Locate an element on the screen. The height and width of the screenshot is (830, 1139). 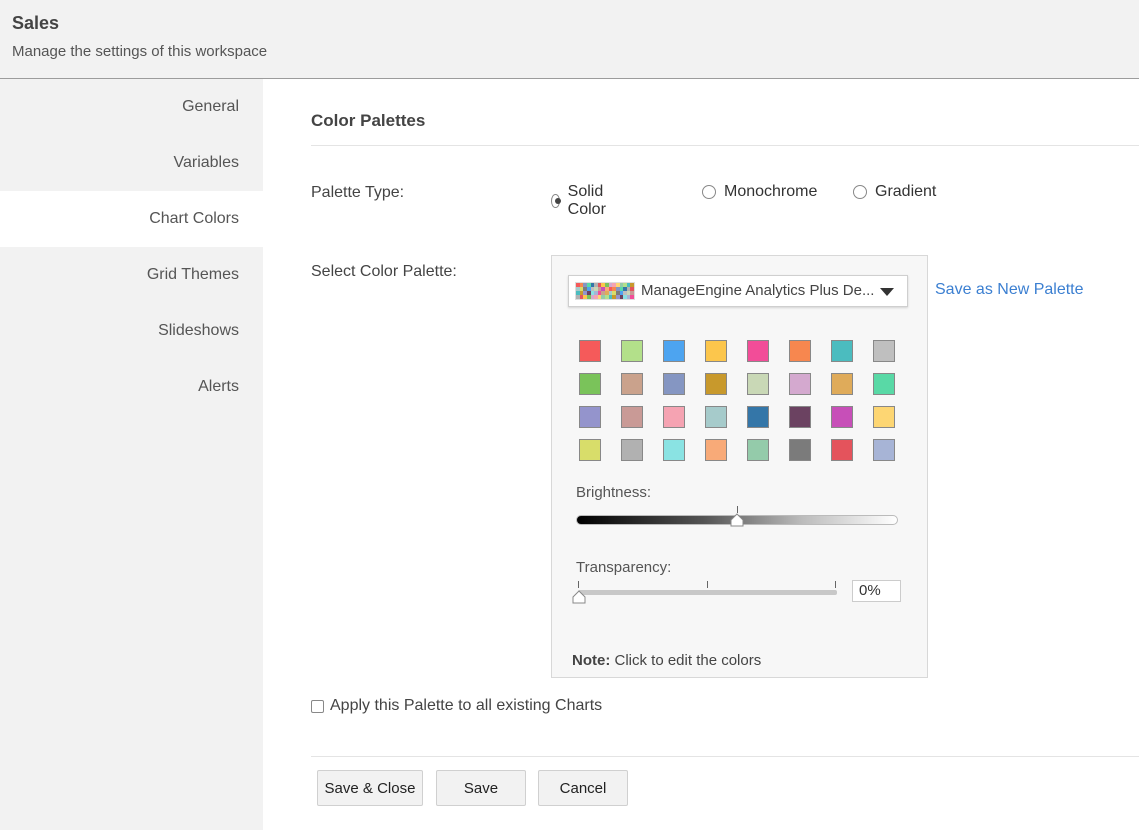
radio-gradient: Gradient is located at coordinates (894, 192).